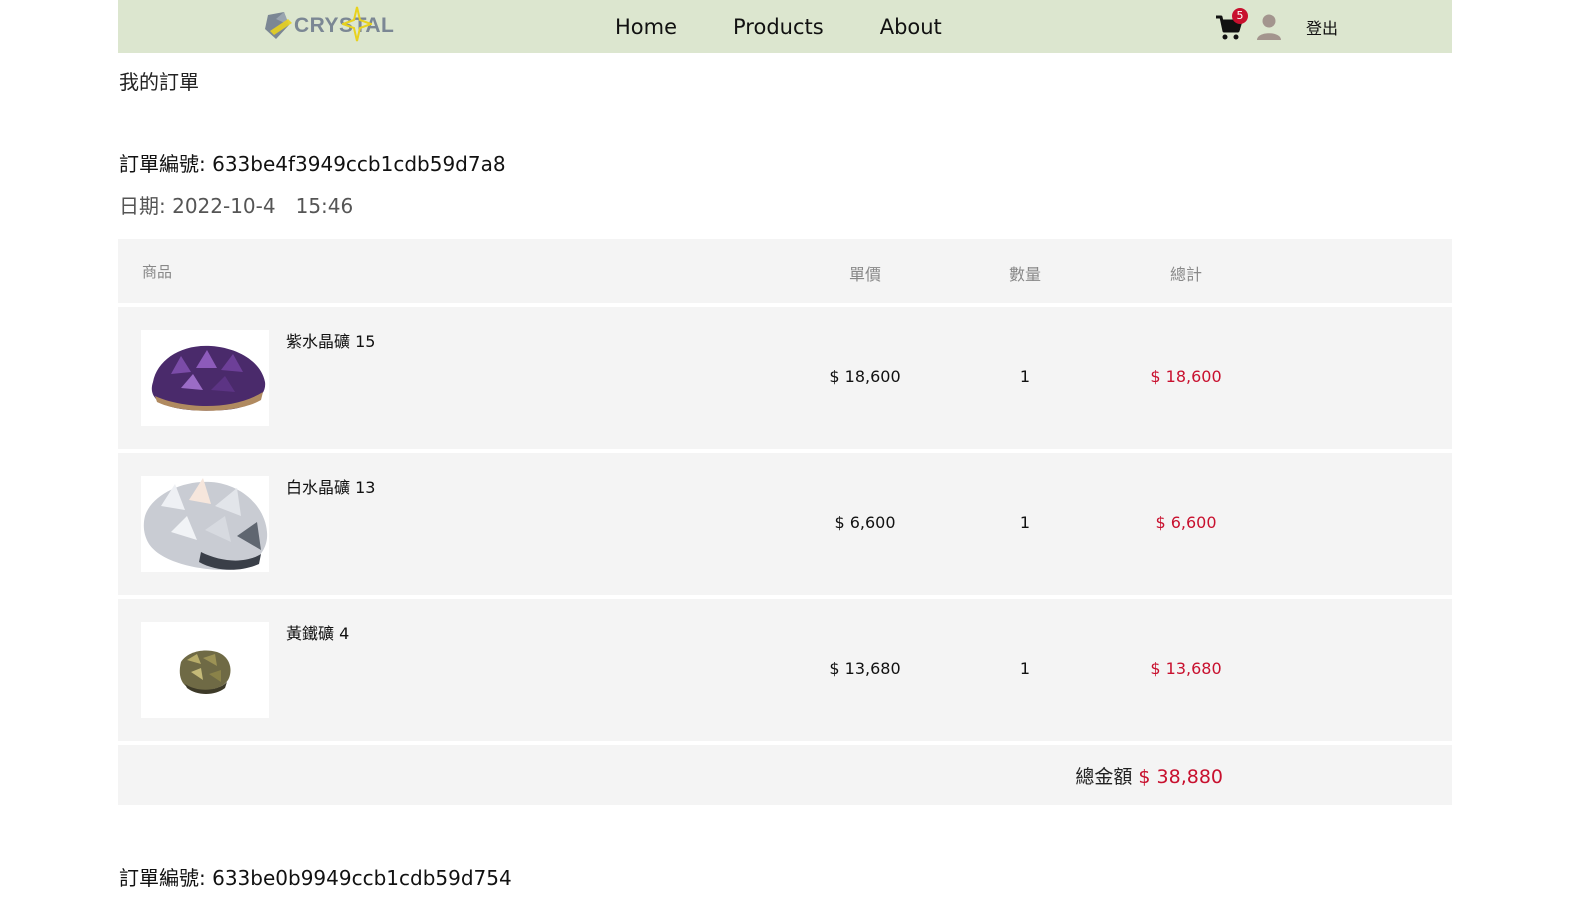 This screenshot has width=1575, height=900. I want to click on table-row: 紫水晶礦 15 $ 18,600 1 $ 18,600, so click(785, 378).